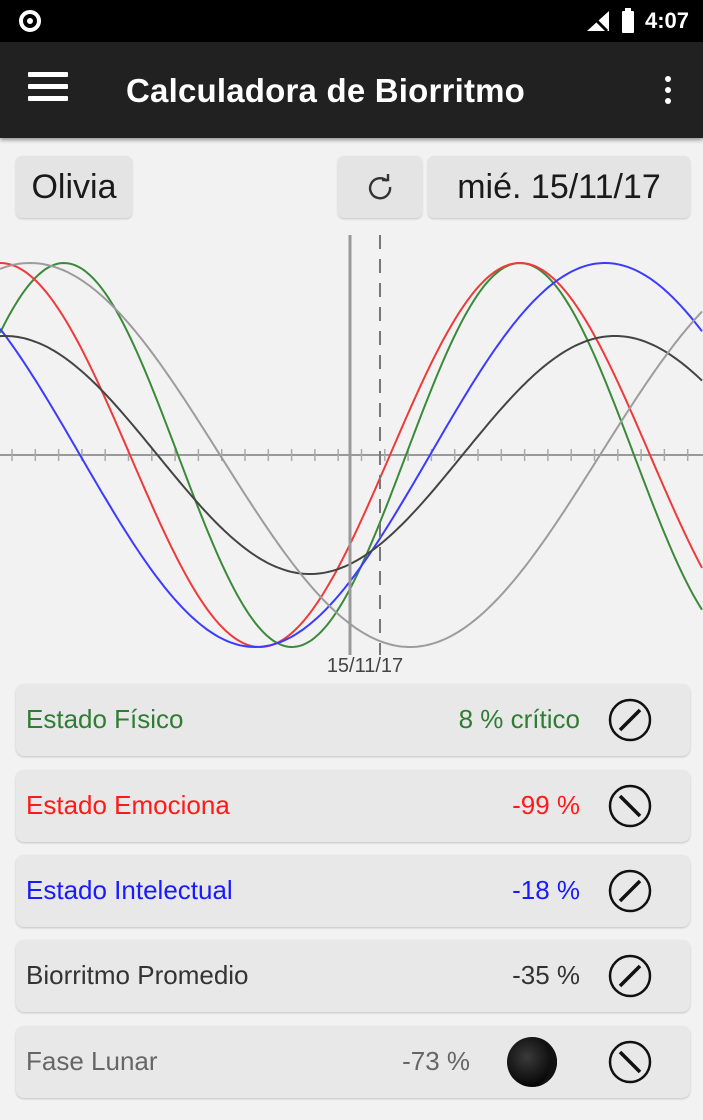 This screenshot has width=703, height=1120. What do you see at coordinates (597, 22) in the screenshot?
I see `signal-icon` at bounding box center [597, 22].